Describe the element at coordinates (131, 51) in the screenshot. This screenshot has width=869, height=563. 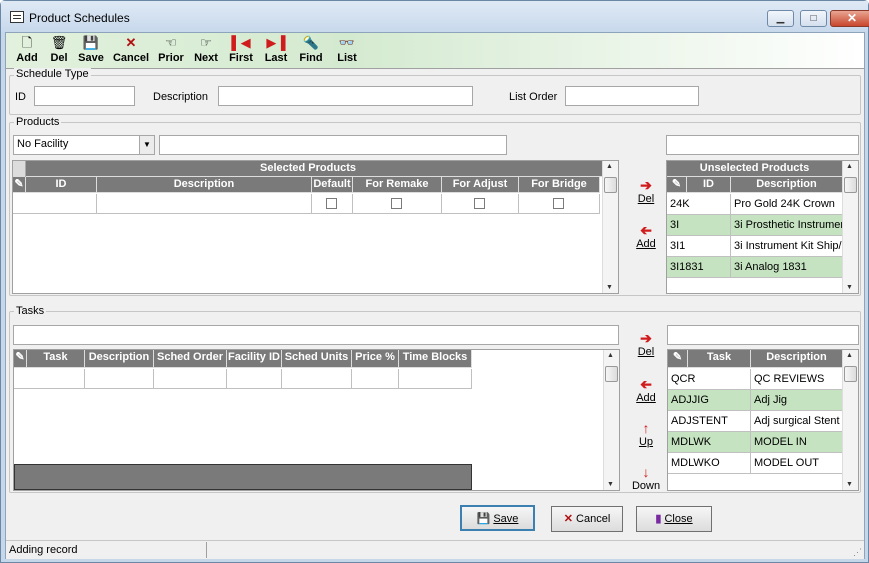
I see `toolbar-cancel-button: ✕ Cancel` at that location.